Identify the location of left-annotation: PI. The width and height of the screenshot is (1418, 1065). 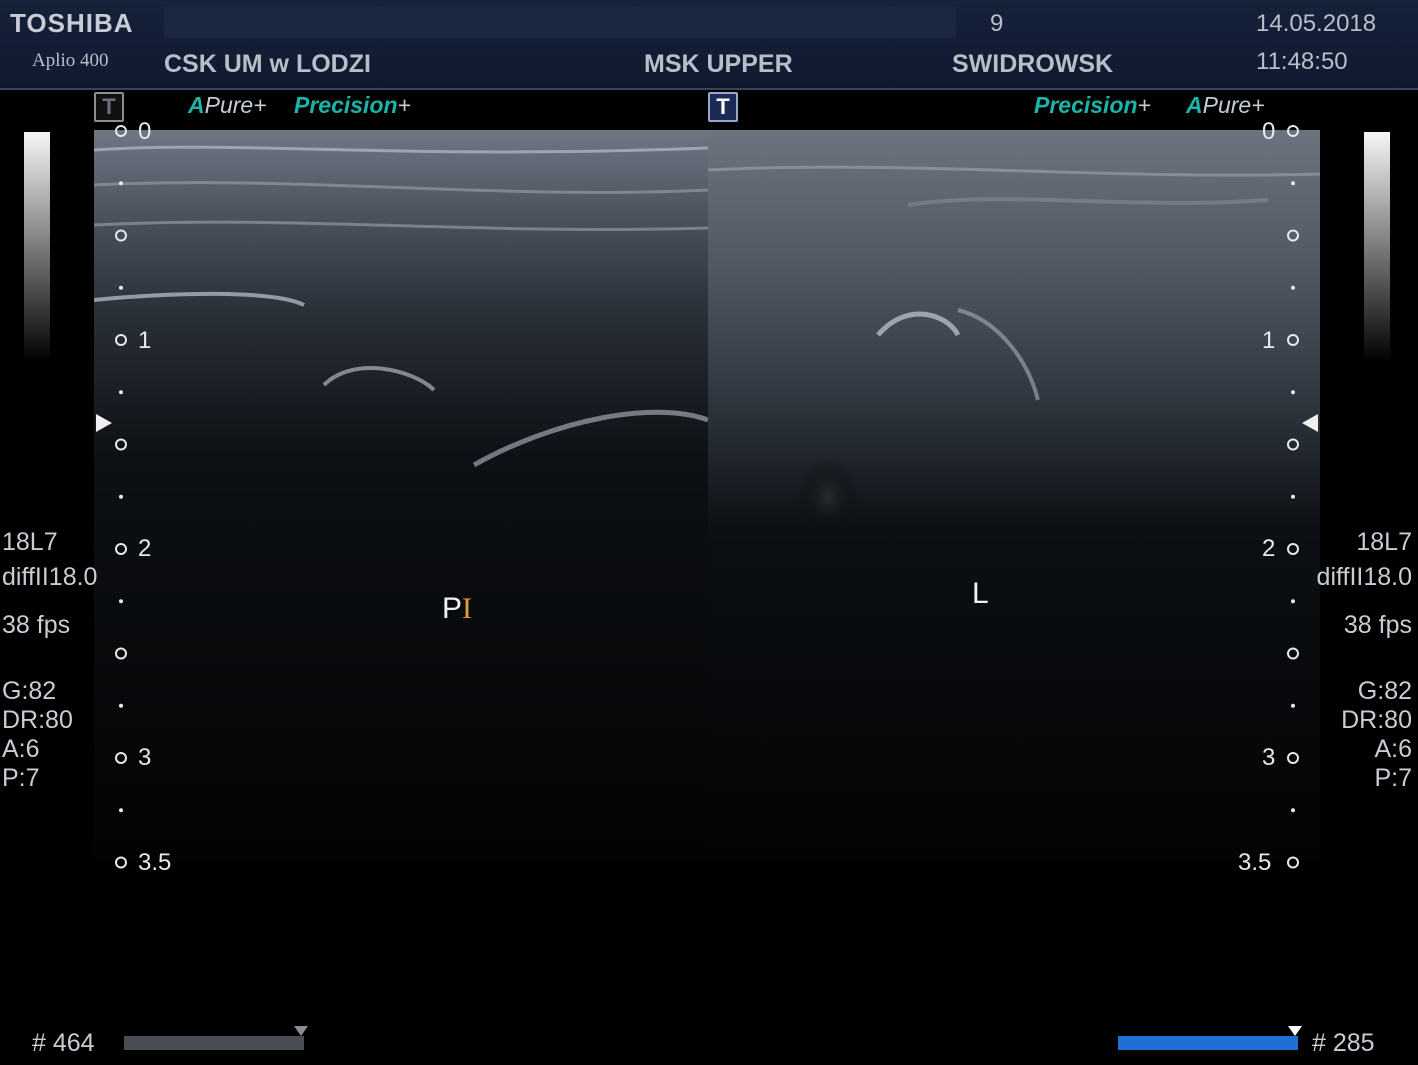
(457, 609).